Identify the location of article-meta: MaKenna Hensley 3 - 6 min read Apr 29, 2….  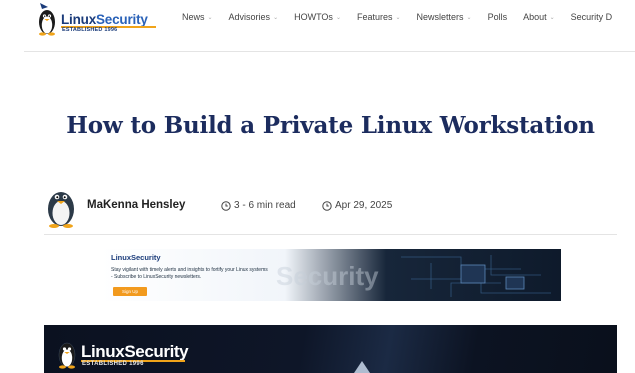
(330, 209).